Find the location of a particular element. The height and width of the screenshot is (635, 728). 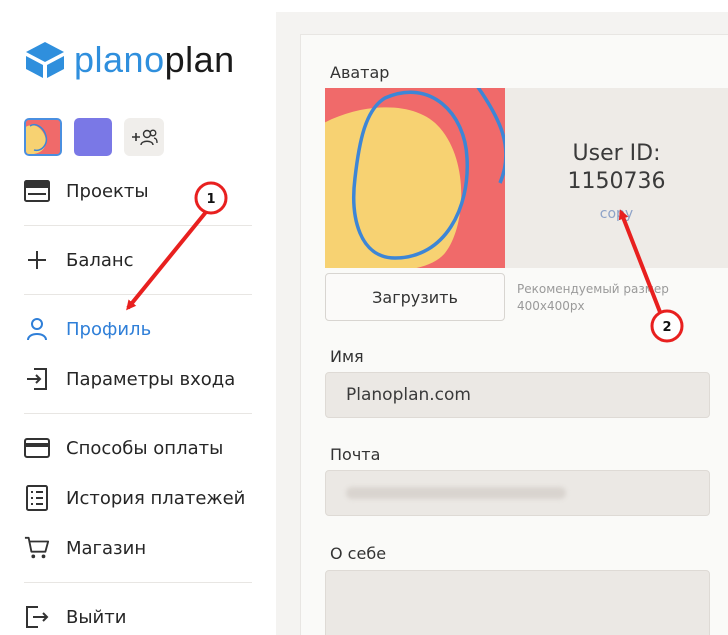

sidebar-item-label: История платежей is located at coordinates (156, 498).